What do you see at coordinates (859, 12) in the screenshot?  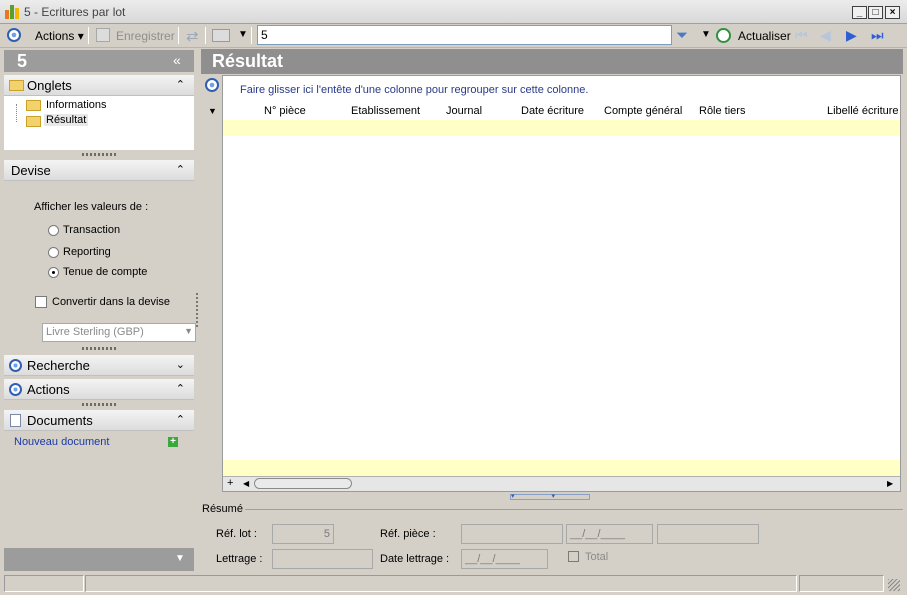 I see `minimize-button: _` at bounding box center [859, 12].